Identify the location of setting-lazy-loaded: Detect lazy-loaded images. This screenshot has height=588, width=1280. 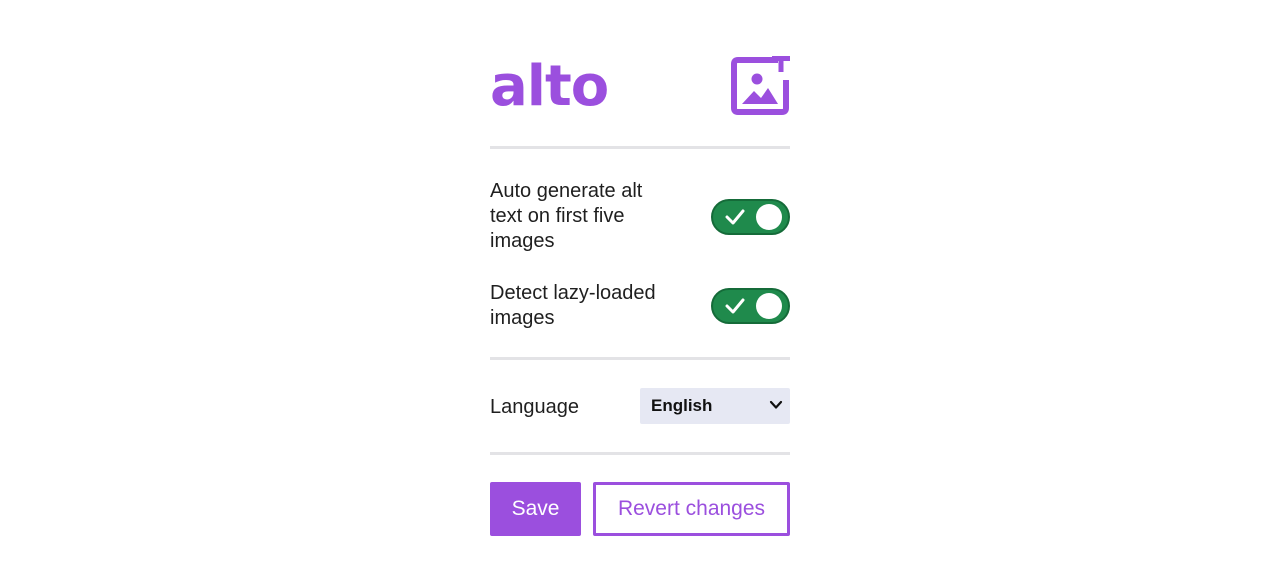
(640, 306).